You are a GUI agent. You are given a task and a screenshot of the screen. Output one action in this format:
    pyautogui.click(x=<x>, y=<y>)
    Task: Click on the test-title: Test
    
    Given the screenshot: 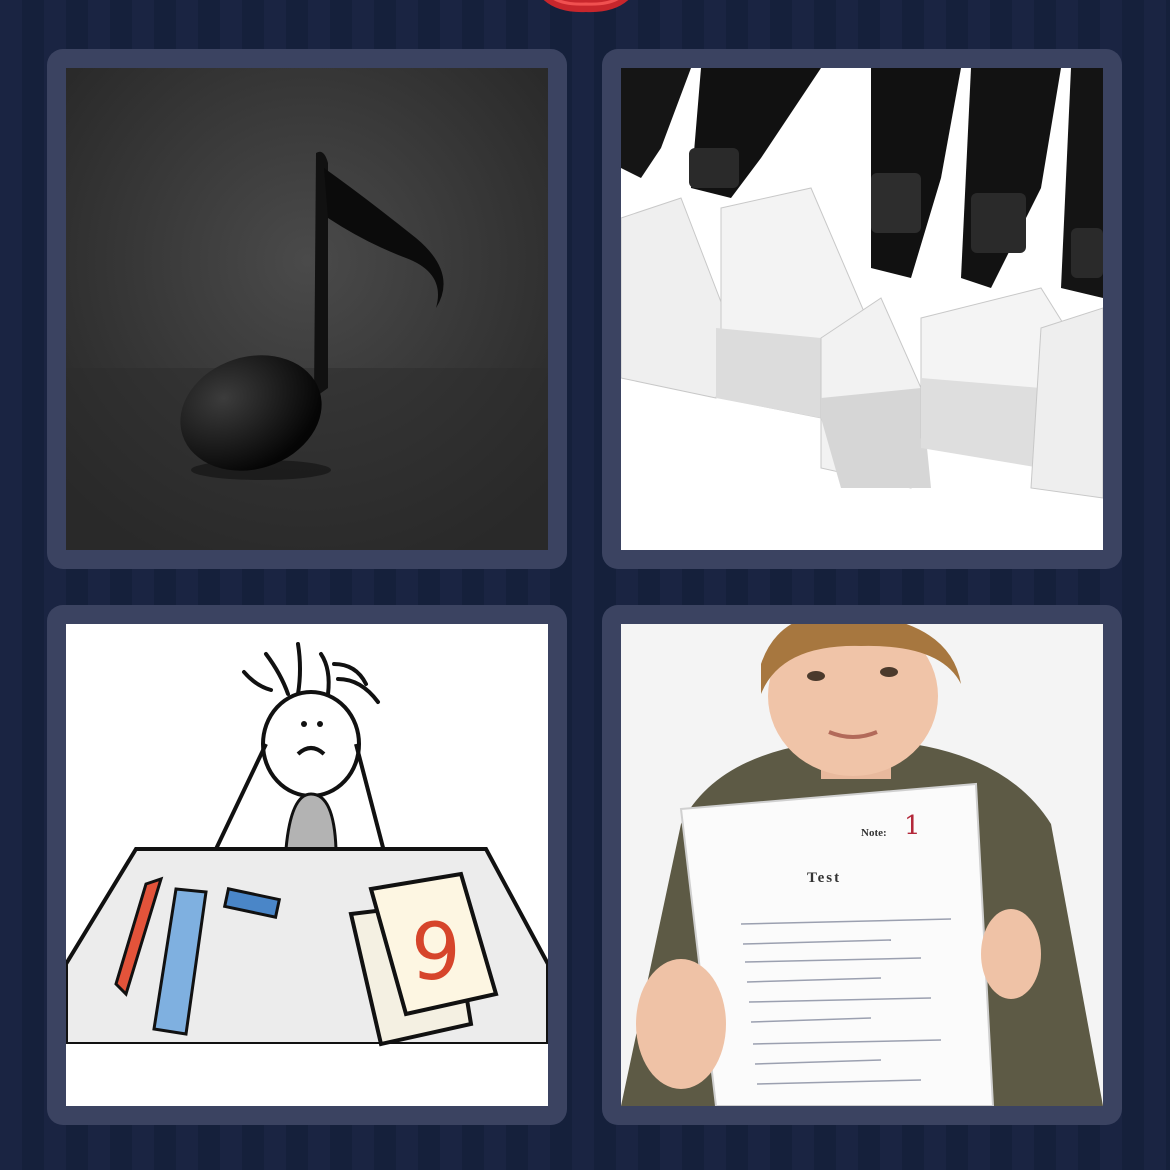 What is the action you would take?
    pyautogui.click(x=824, y=878)
    